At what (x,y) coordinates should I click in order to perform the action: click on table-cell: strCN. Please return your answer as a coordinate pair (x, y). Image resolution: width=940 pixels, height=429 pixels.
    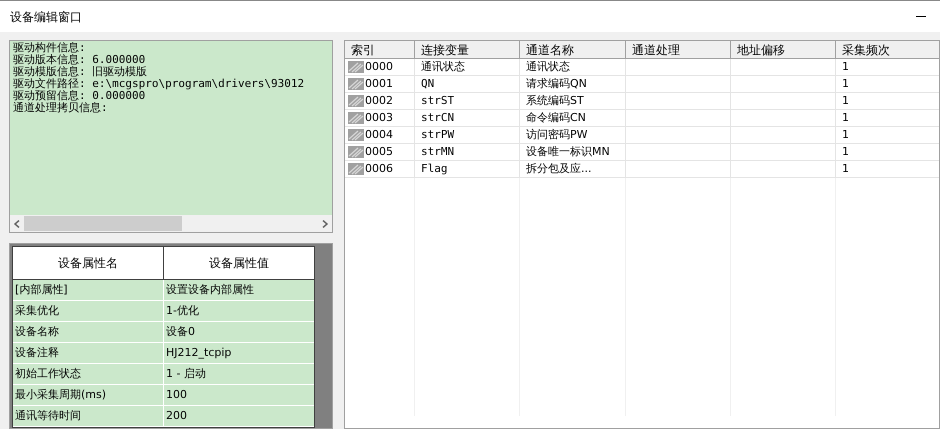
    Looking at the image, I should click on (467, 118).